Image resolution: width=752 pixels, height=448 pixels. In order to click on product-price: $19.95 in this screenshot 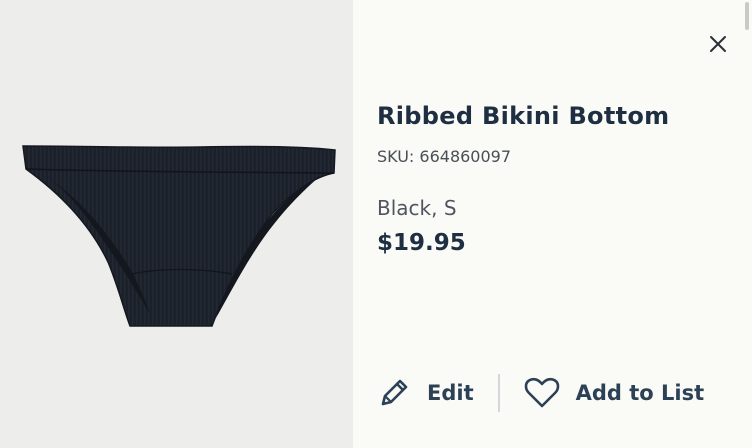, I will do `click(421, 243)`.